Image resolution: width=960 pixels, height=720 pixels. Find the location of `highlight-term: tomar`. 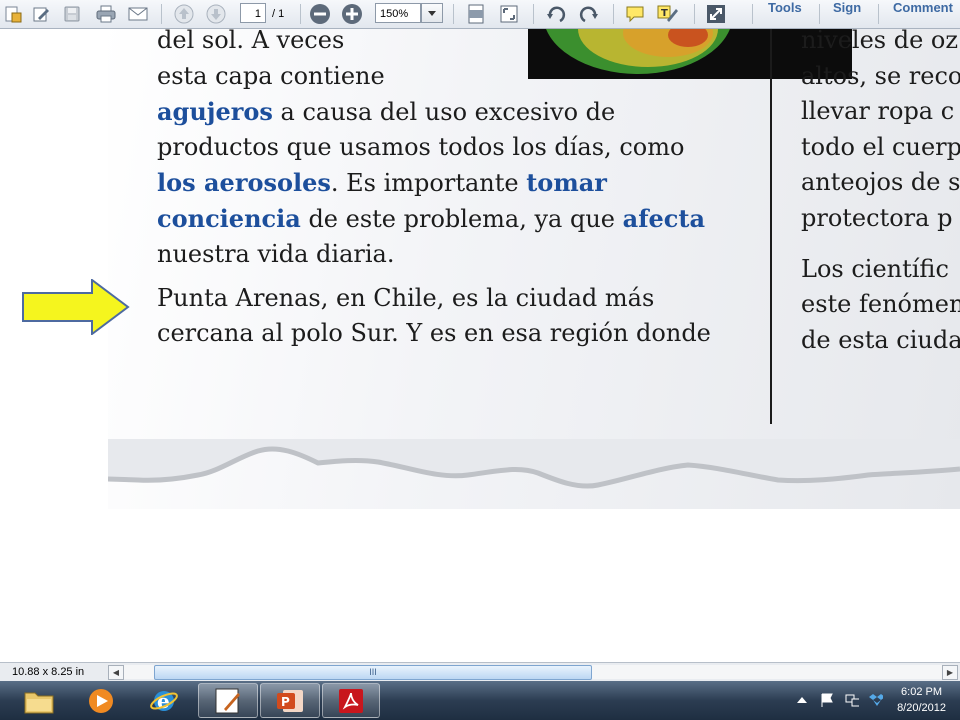

highlight-term: tomar is located at coordinates (566, 182).